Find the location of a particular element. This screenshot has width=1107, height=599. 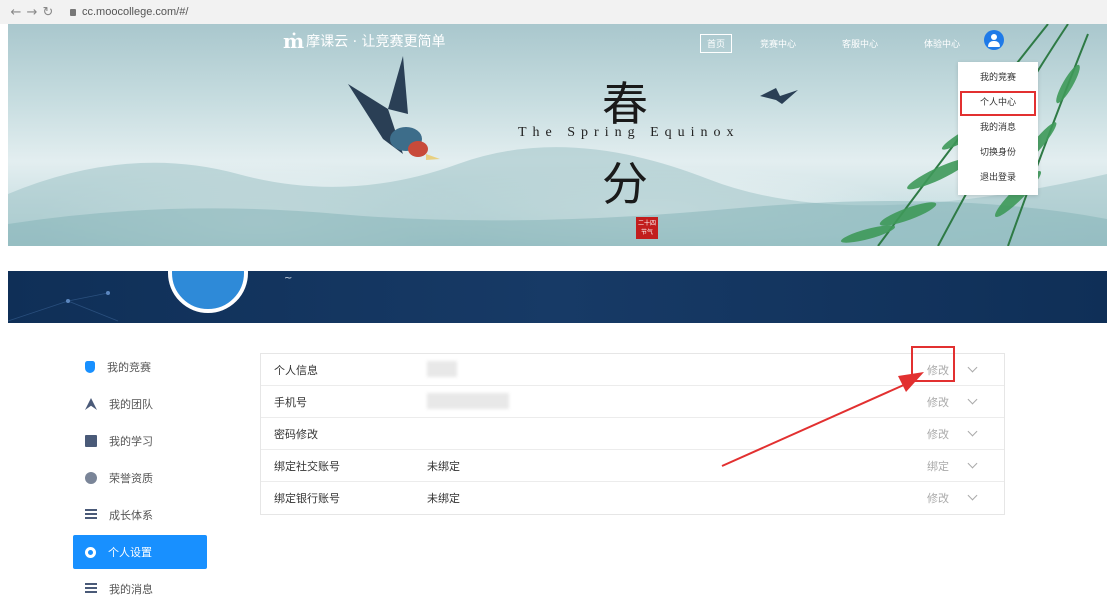

edit-bank-button: 修改 is located at coordinates (938, 498).